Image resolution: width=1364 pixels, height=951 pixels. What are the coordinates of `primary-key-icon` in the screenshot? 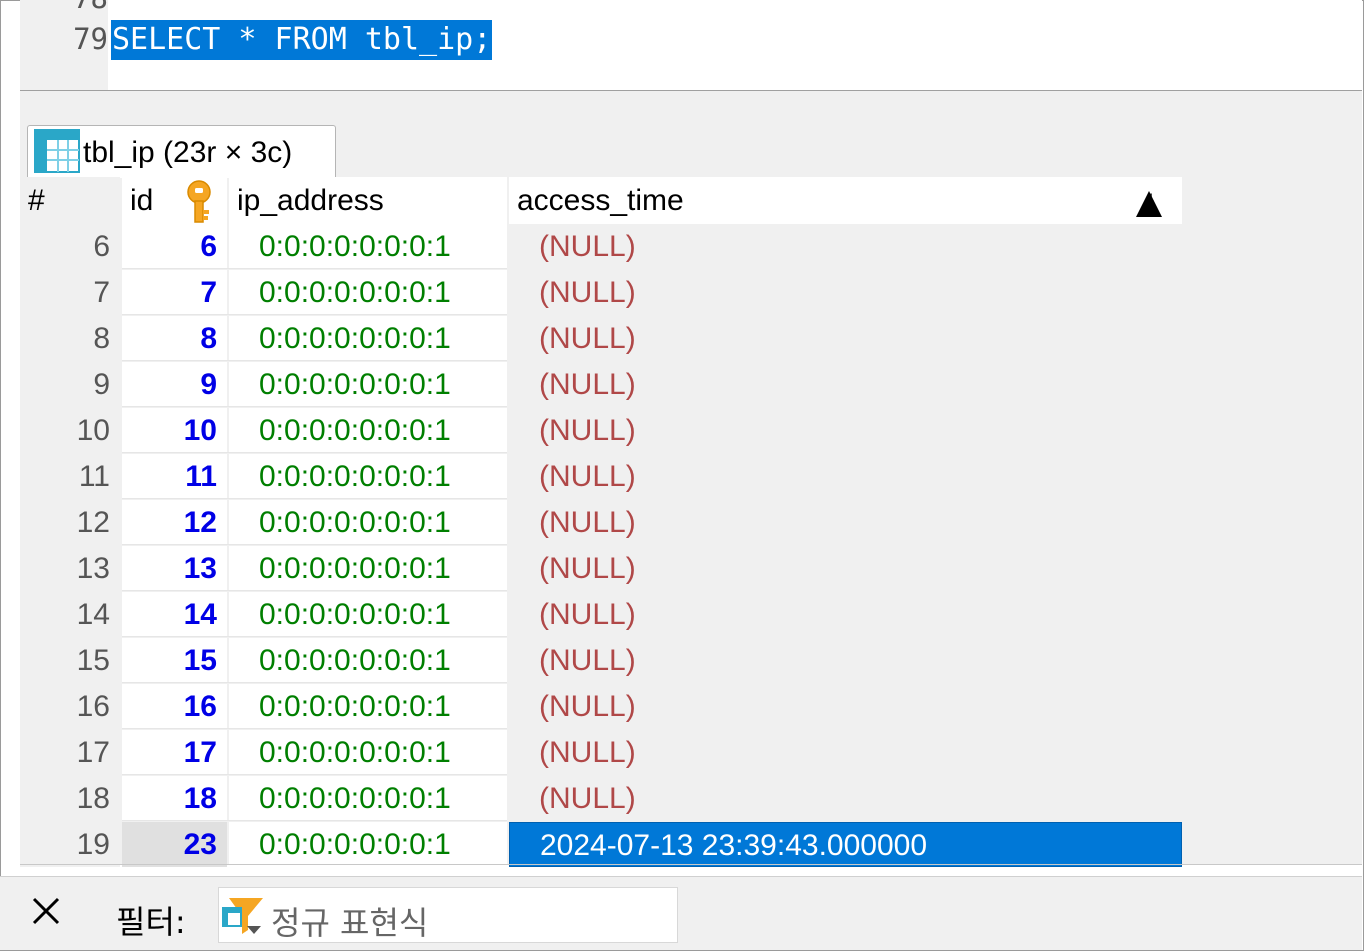 It's located at (199, 201).